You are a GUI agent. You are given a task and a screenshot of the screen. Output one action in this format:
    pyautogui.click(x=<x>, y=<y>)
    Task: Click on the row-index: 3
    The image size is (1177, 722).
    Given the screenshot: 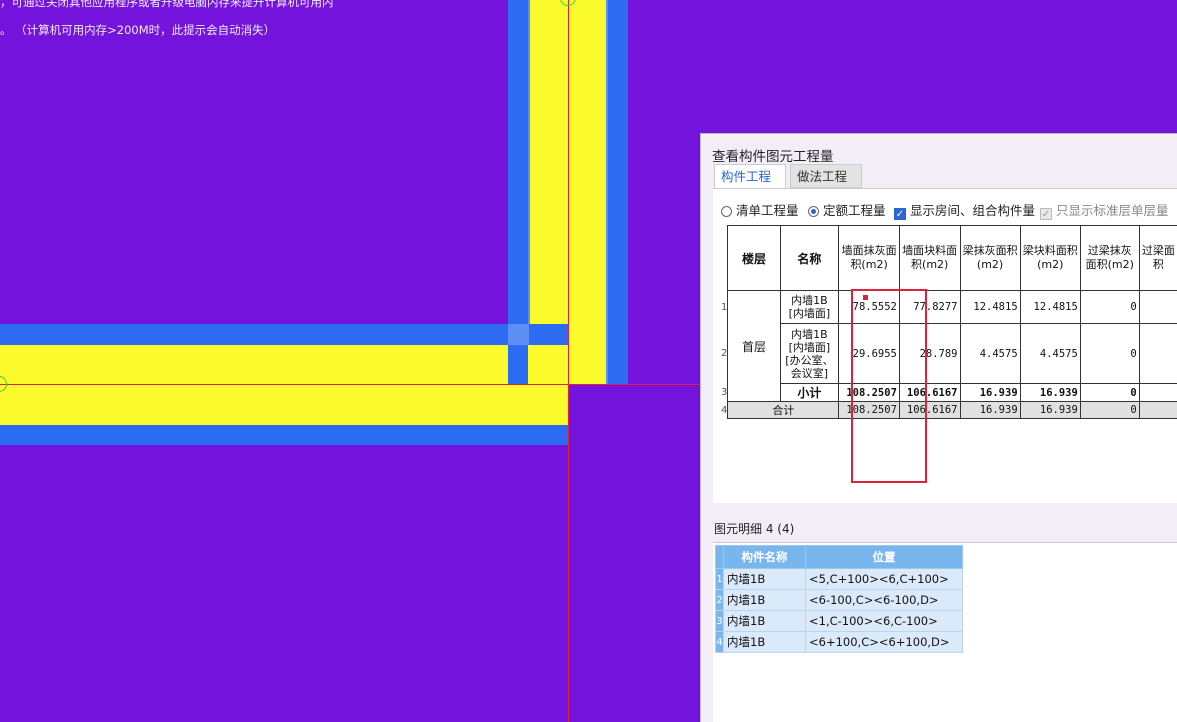 What is the action you would take?
    pyautogui.click(x=724, y=392)
    